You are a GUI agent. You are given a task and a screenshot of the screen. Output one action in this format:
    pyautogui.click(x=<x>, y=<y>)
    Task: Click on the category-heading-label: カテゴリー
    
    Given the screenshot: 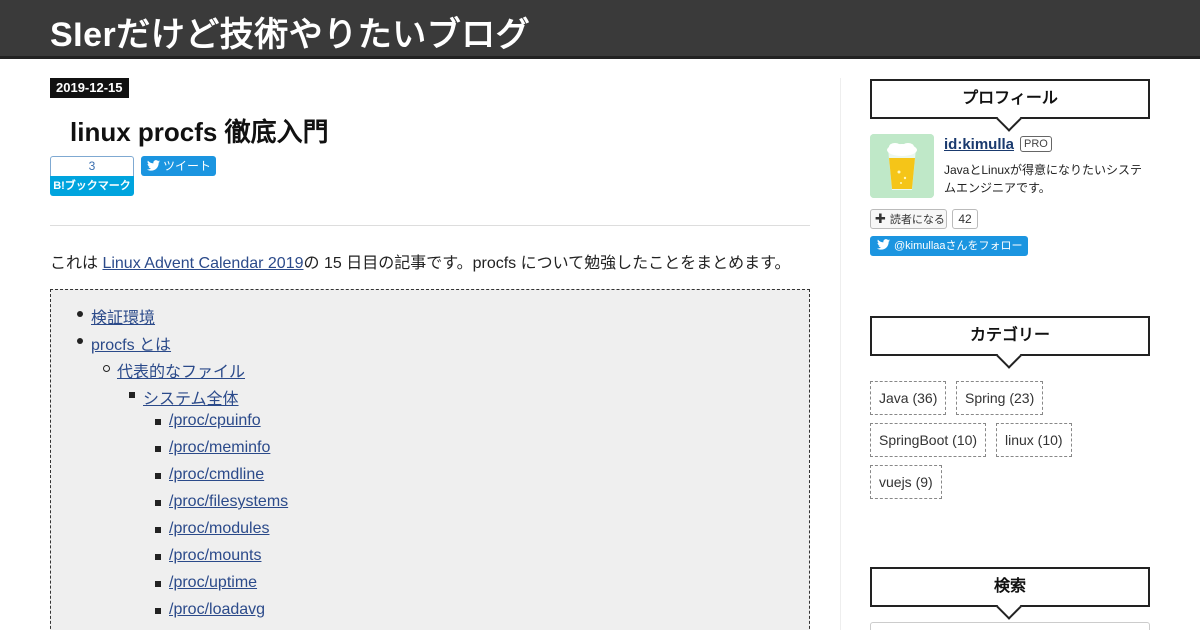 What is the action you would take?
    pyautogui.click(x=1009, y=335)
    